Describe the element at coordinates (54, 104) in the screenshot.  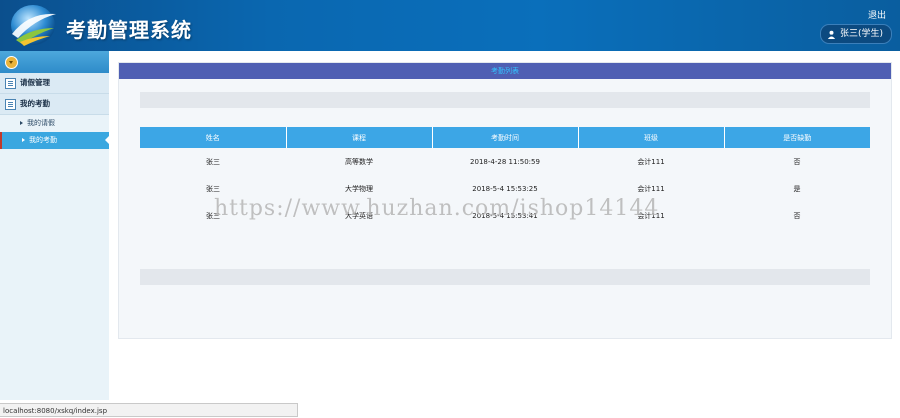
I see `sidebar-group-attendance: 我的考勤` at that location.